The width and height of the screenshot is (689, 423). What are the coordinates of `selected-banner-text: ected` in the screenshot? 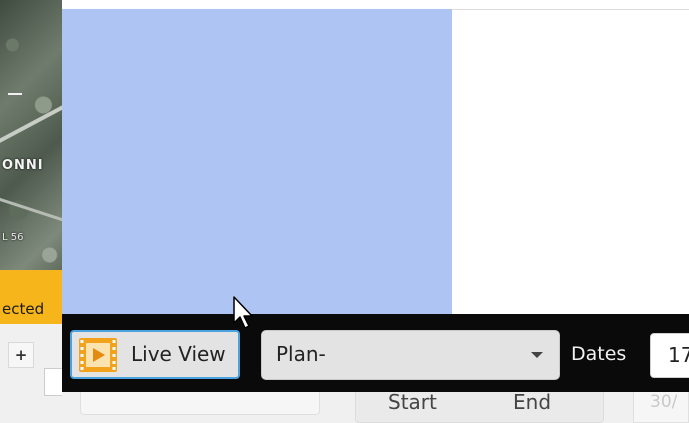 It's located at (23, 309).